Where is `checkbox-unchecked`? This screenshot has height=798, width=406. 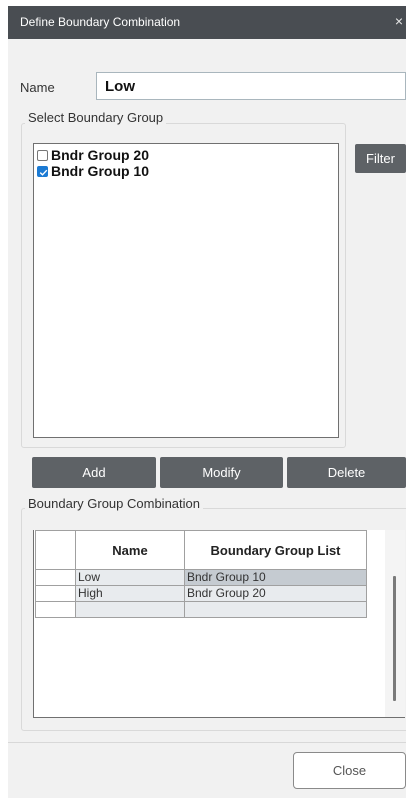
checkbox-unchecked is located at coordinates (42, 155).